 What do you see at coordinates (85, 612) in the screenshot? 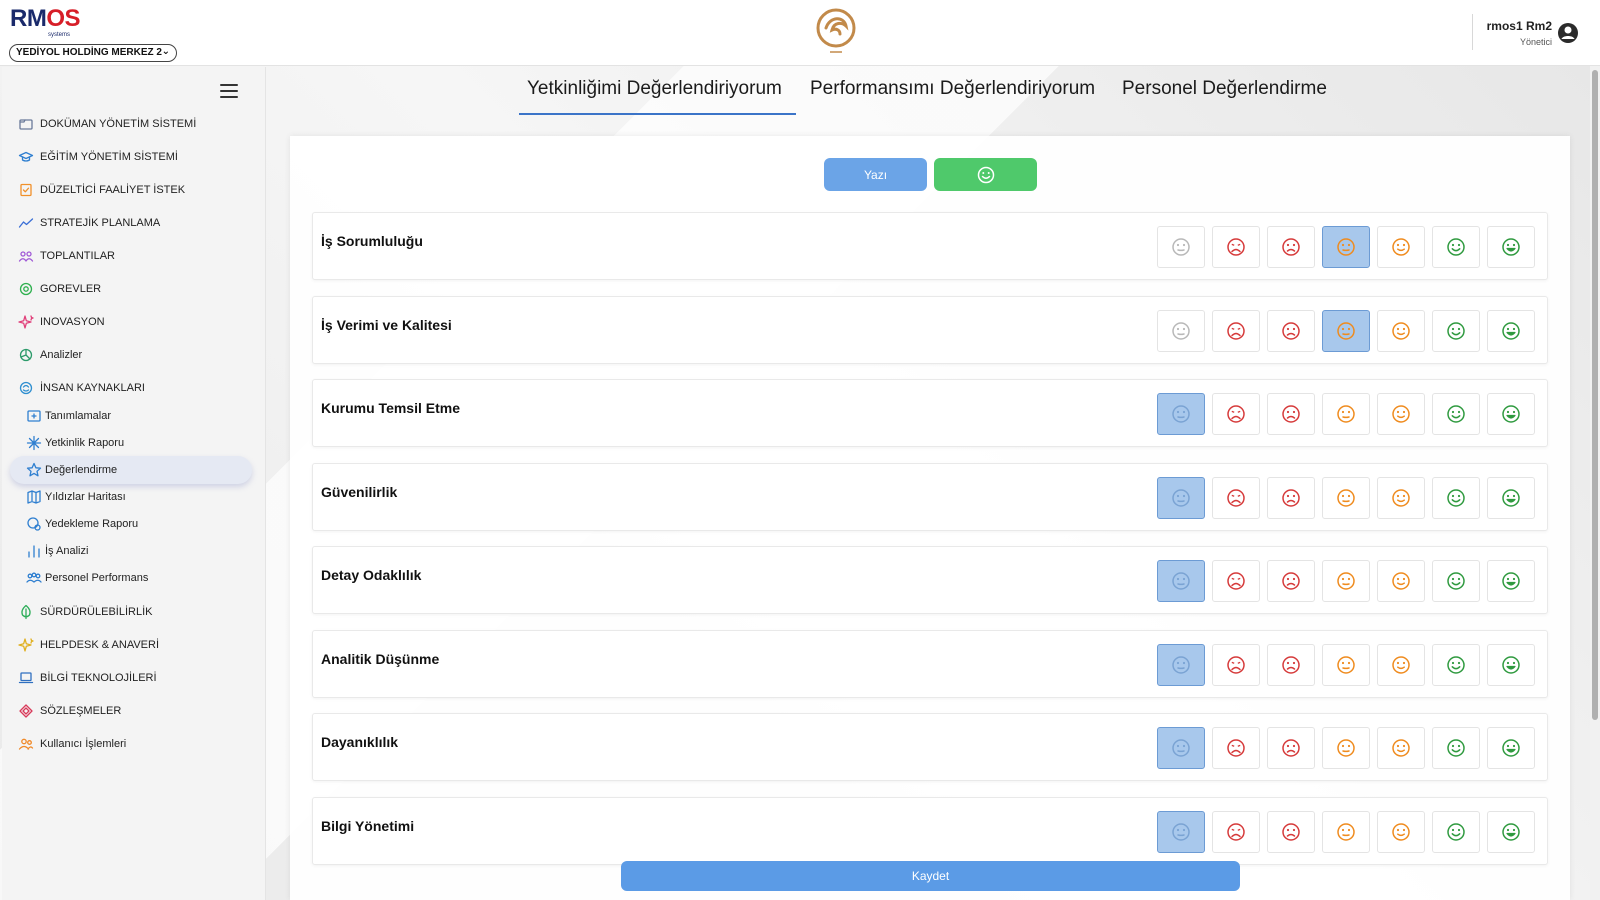
I see `sidebar-item-after-0: SÜRDÜRÜLEBİLİRLİK` at bounding box center [85, 612].